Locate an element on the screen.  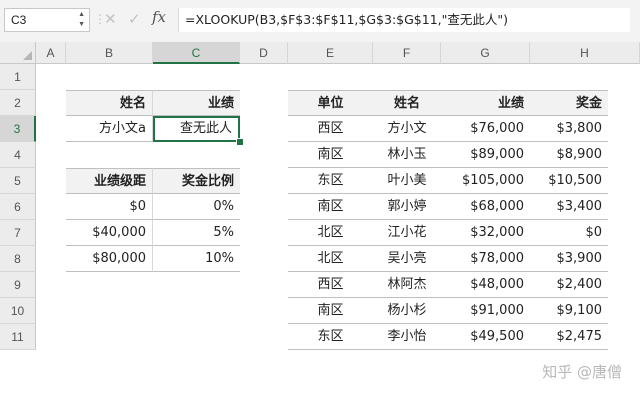
row-header-6: 6 is located at coordinates (18, 207).